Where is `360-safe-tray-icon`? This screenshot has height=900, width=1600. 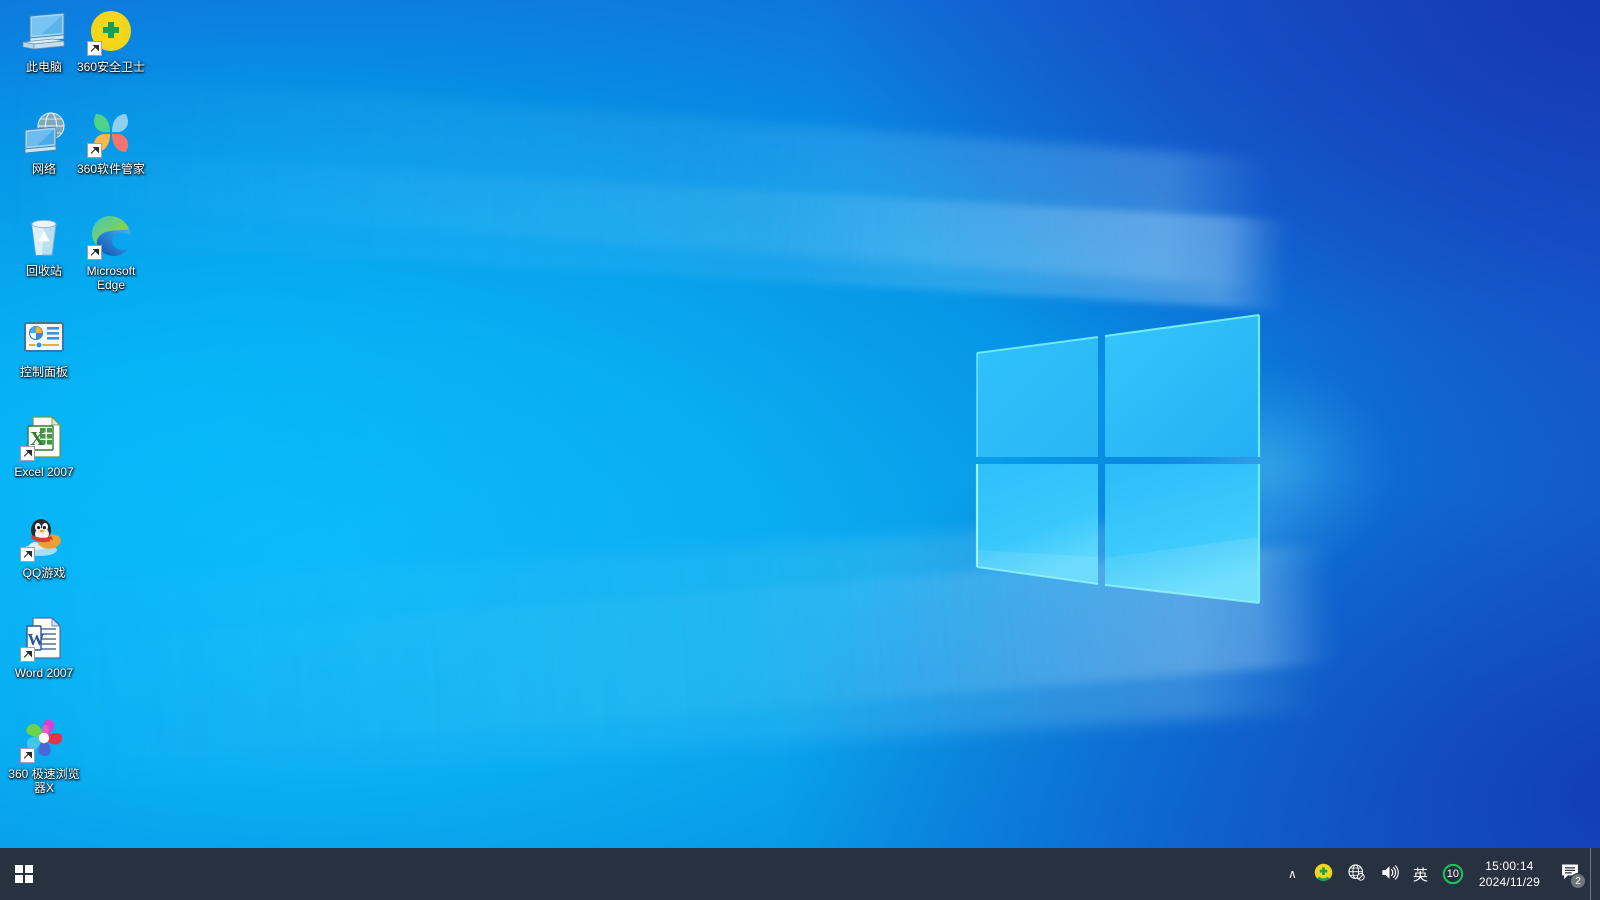 360-safe-tray-icon is located at coordinates (1323, 874).